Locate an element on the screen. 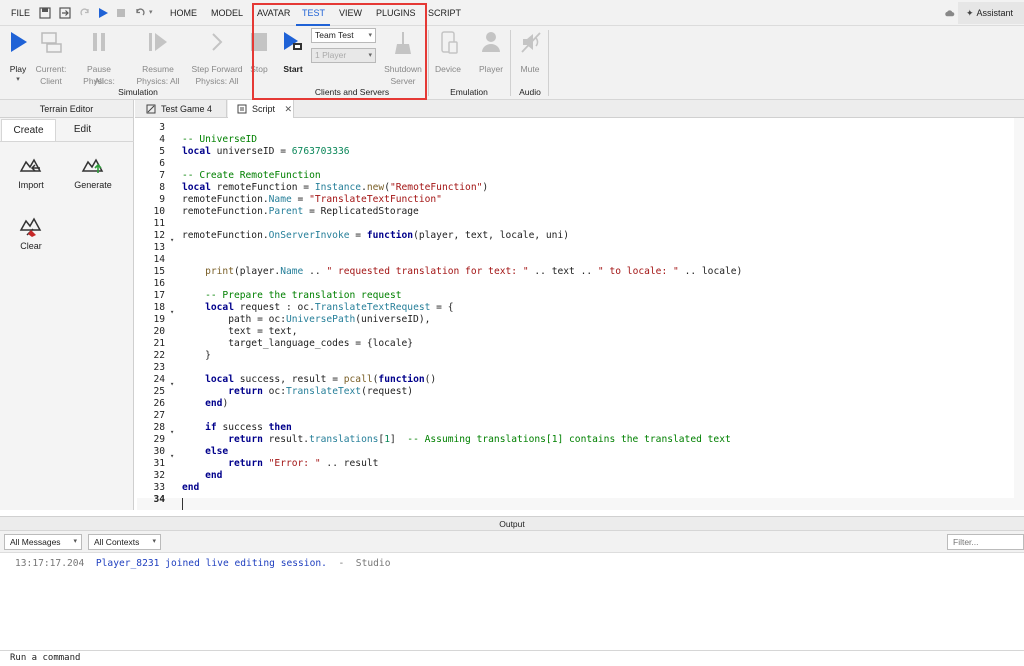 This screenshot has width=1024, height=666. line-number: 17 is located at coordinates (159, 295).